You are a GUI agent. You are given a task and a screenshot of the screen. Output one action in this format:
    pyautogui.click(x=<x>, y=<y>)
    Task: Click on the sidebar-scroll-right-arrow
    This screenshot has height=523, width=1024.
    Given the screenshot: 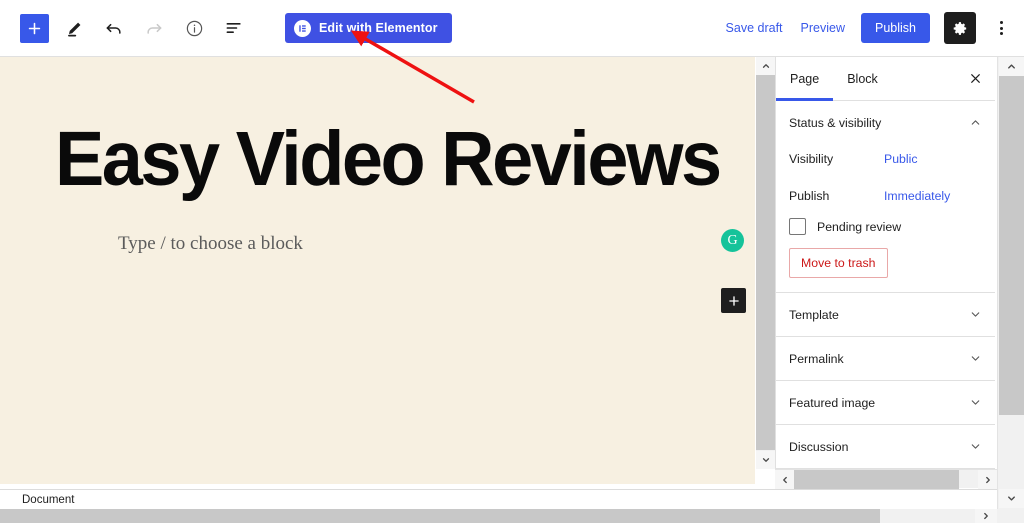 What is the action you would take?
    pyautogui.click(x=987, y=479)
    